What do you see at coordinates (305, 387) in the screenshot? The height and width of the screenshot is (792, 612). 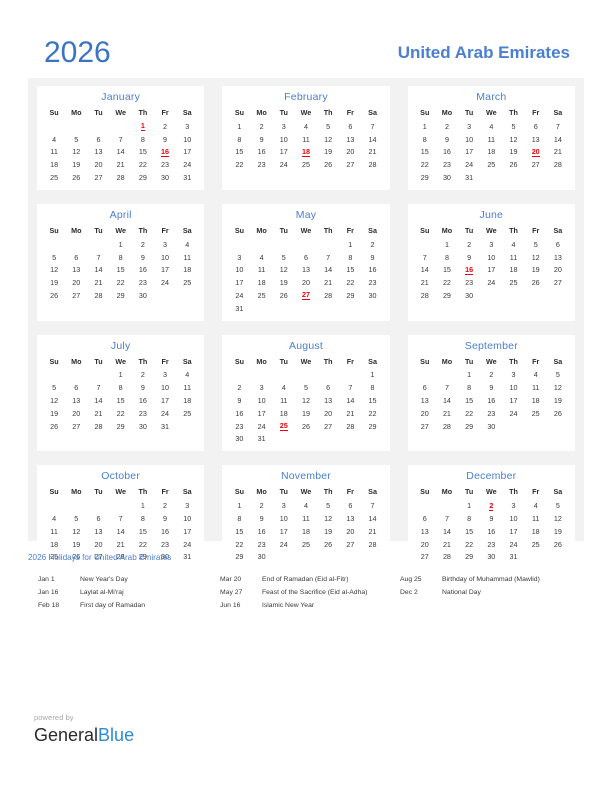 I see `week-row: 2 3 4 5 6 7 8` at bounding box center [305, 387].